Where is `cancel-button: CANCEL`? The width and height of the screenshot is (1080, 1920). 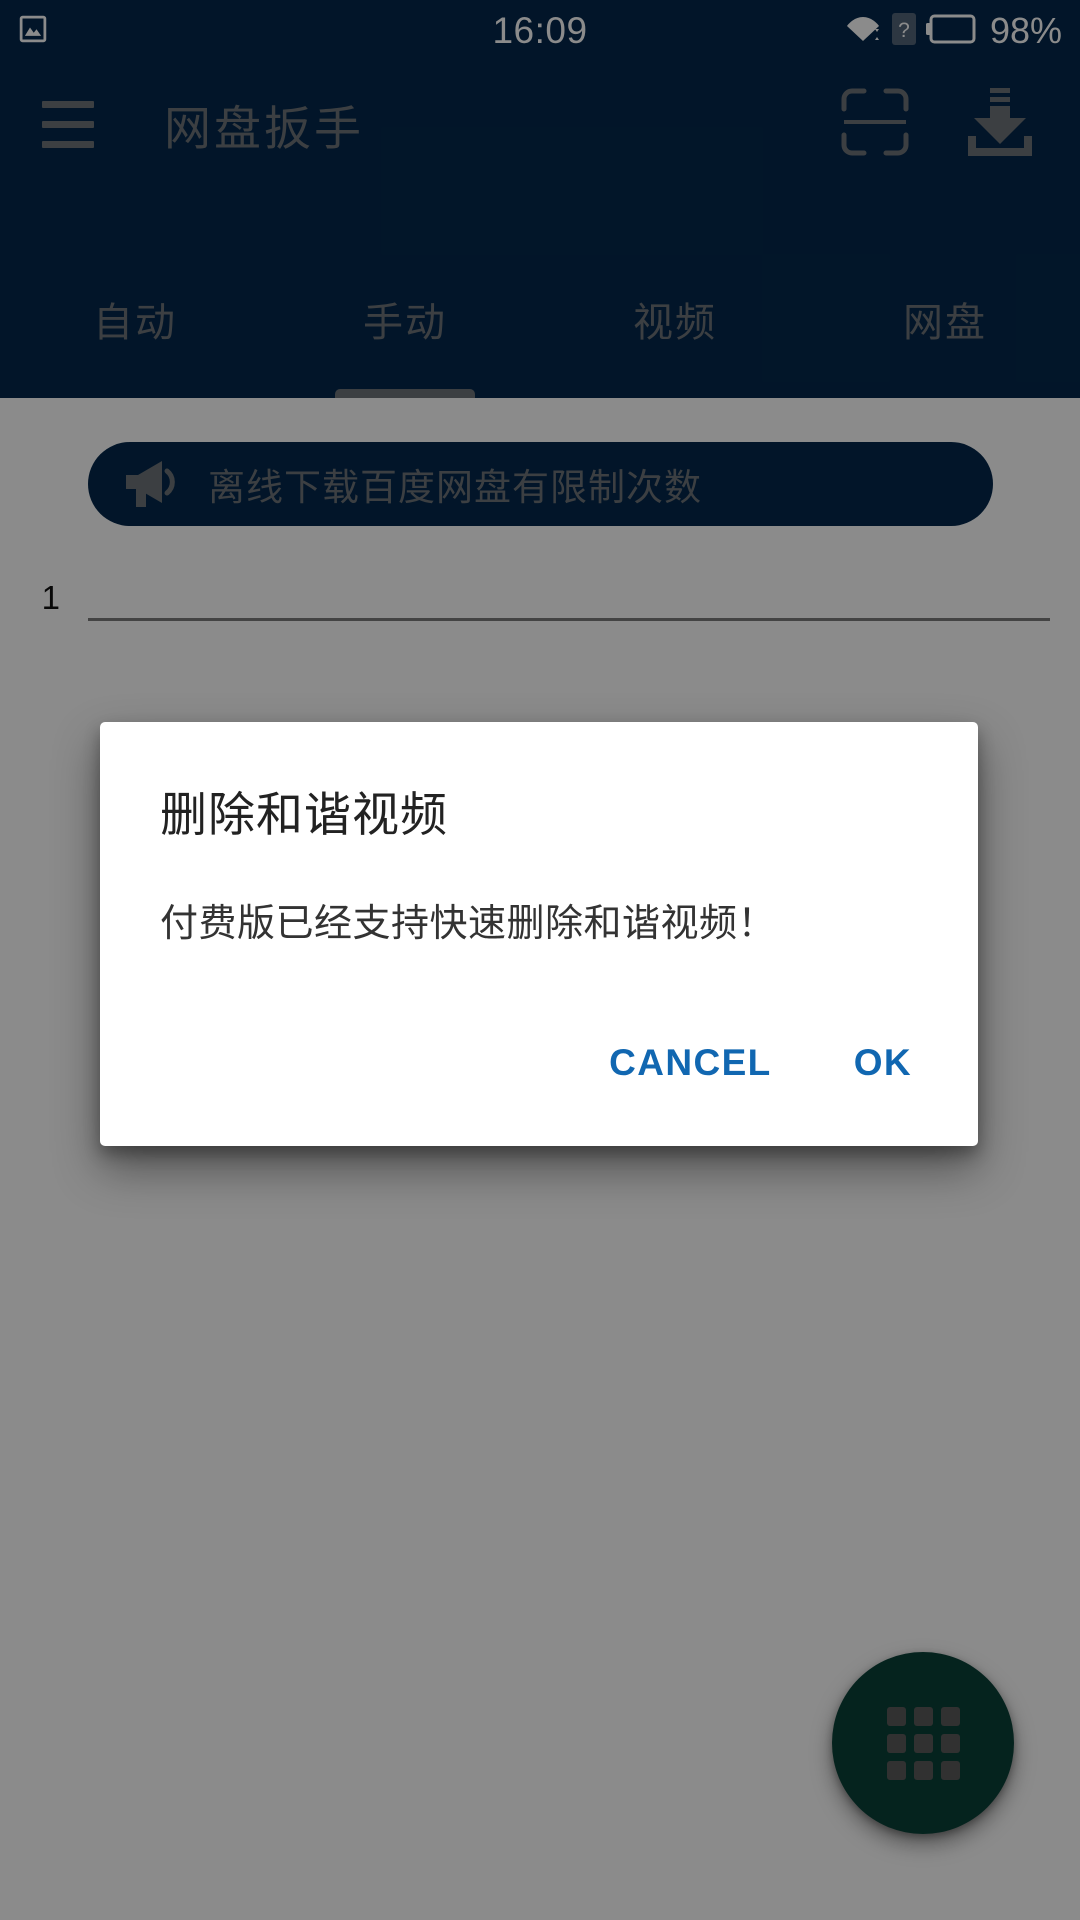
cancel-button: CANCEL is located at coordinates (690, 1063).